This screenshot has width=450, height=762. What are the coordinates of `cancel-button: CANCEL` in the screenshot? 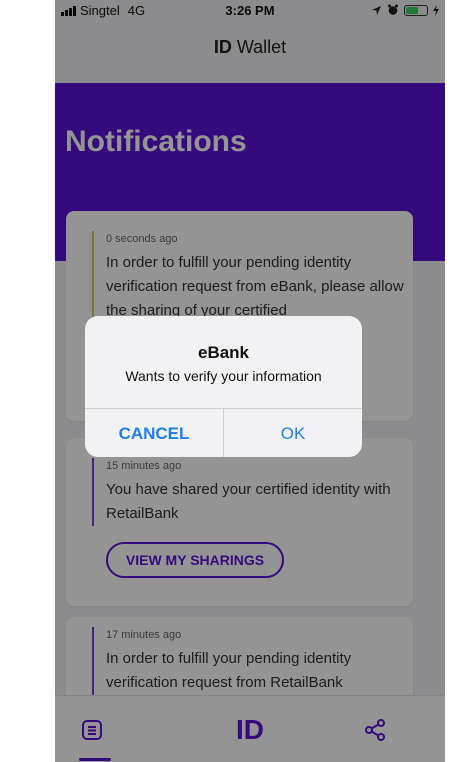 It's located at (154, 433).